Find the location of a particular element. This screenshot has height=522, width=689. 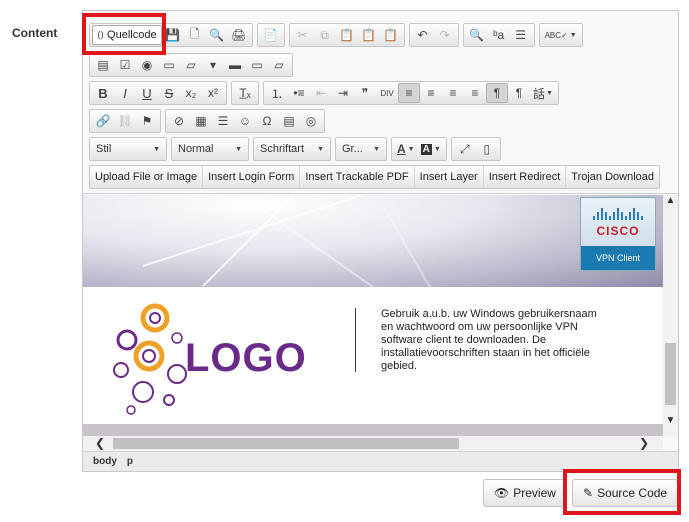

vertical-scrollbar: ▲ ▼ is located at coordinates (670, 315).